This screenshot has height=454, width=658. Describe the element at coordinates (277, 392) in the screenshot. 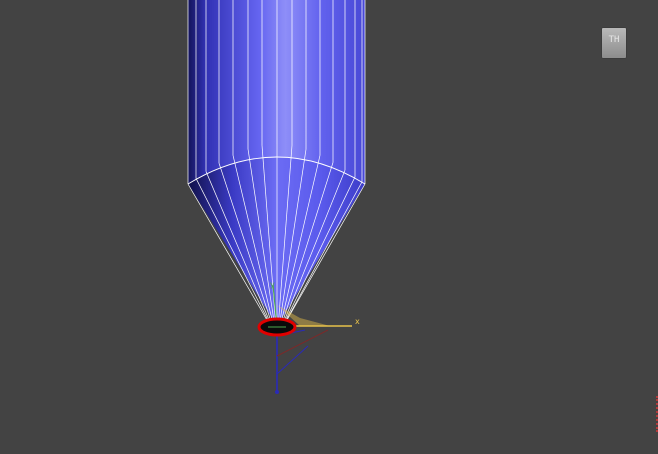

I see `gizmo-z-handle` at that location.